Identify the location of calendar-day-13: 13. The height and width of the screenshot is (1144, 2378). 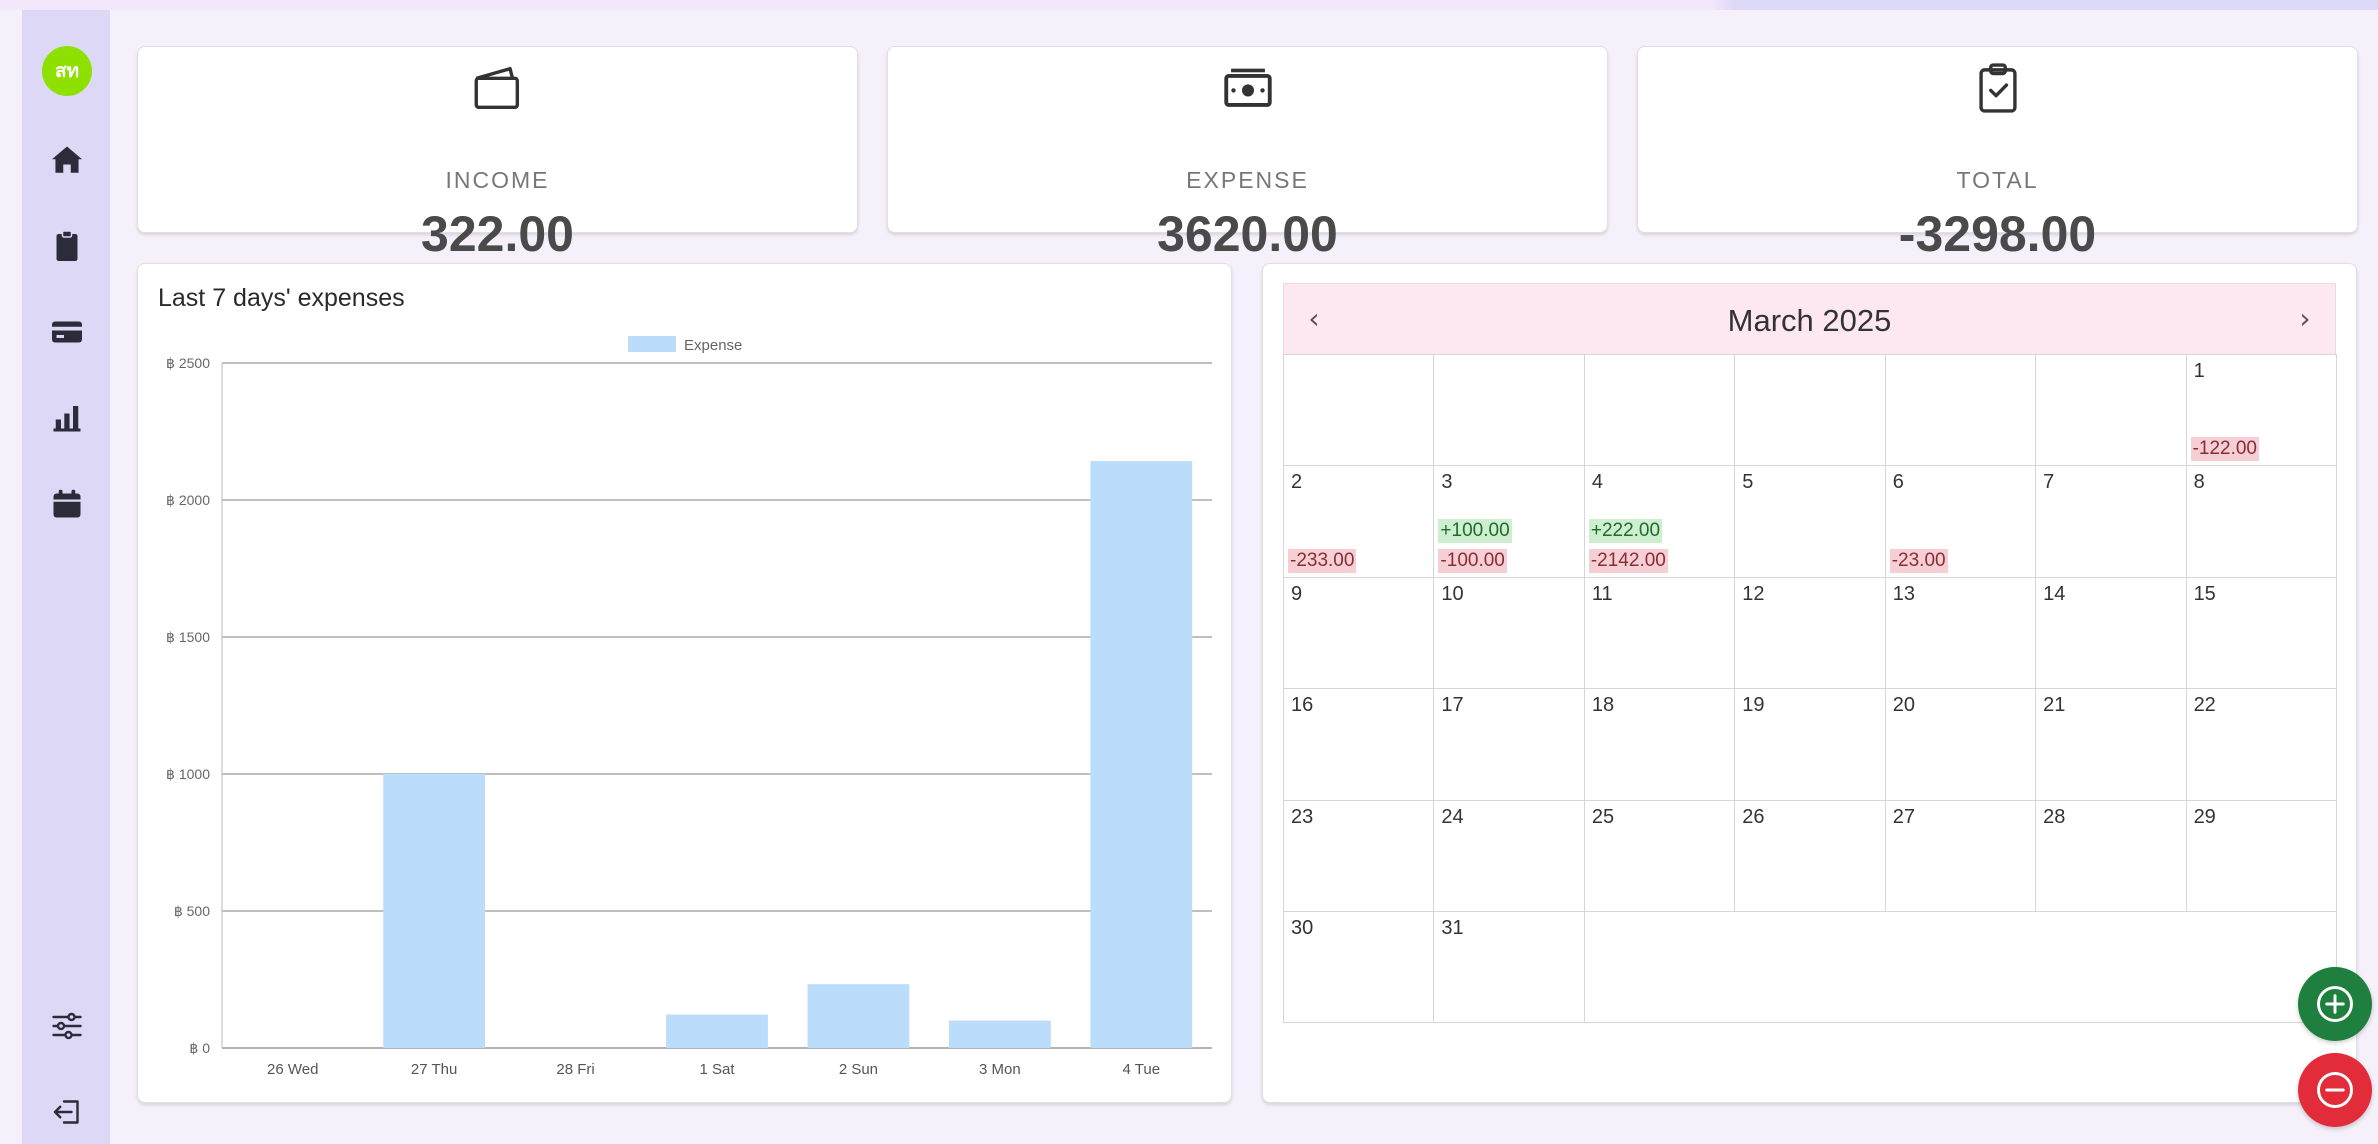
(1960, 633).